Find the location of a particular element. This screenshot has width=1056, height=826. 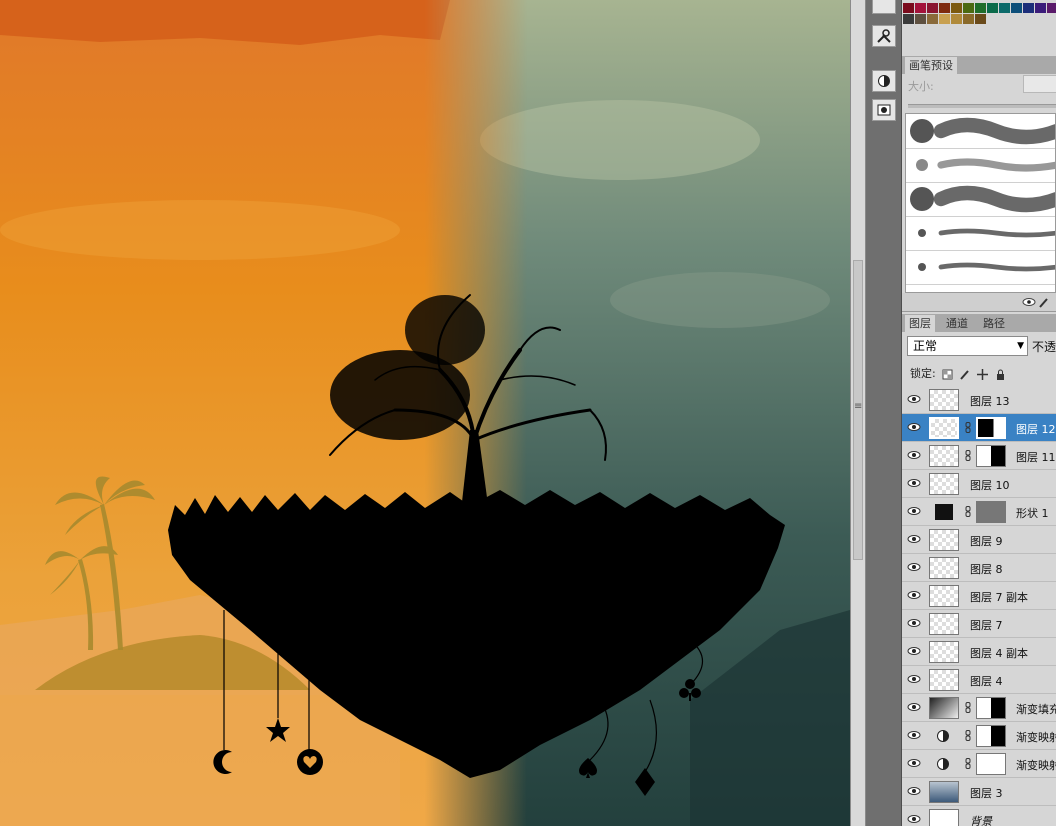

eye-preview-icon is located at coordinates (1029, 302).